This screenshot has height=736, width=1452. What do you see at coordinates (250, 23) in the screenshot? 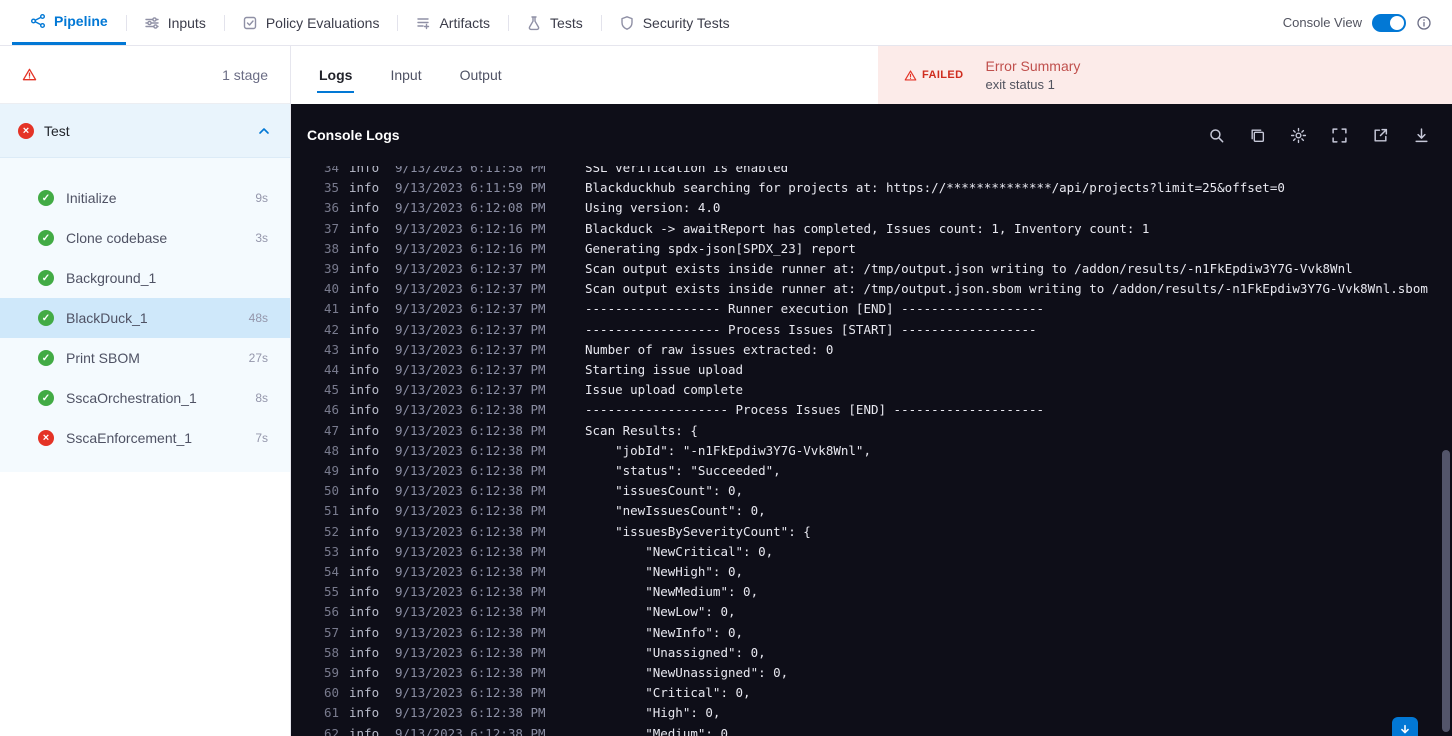
I see `policy-icon` at bounding box center [250, 23].